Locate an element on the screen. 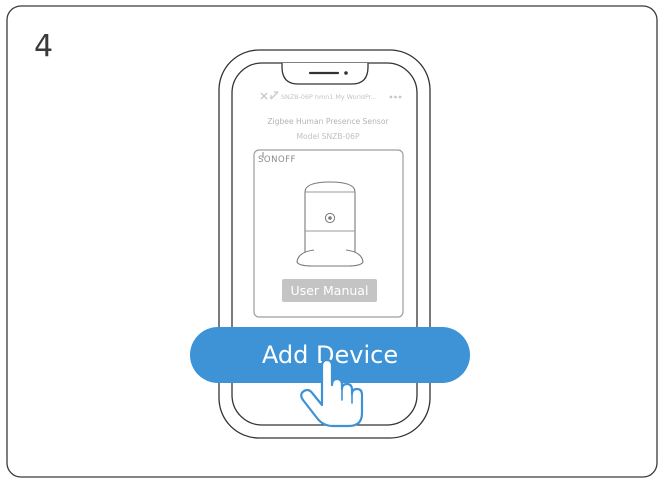  tap-hand-icon is located at coordinates (332, 393).